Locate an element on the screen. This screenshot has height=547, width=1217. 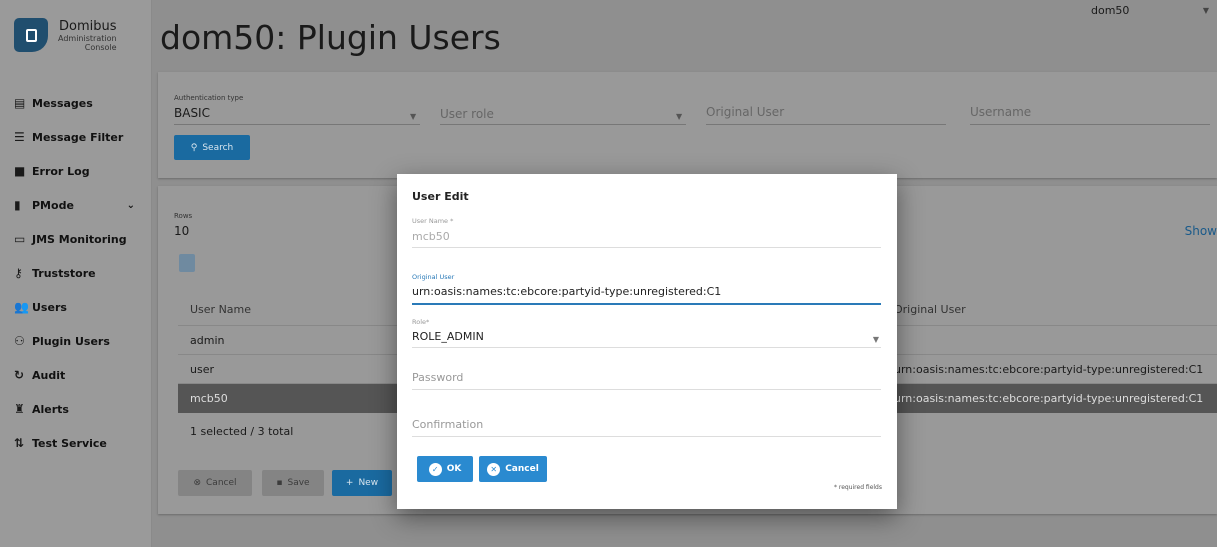
sidebar-item-label: Error Log is located at coordinates (61, 171).